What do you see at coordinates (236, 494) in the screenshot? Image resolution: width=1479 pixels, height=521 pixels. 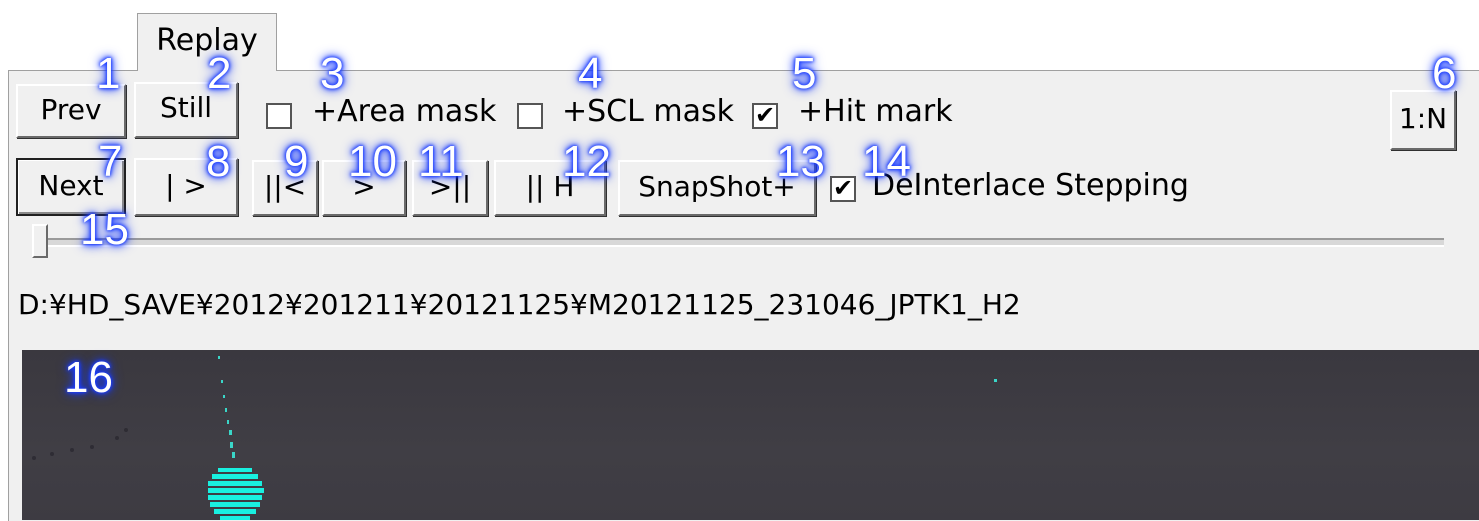 I see `meteor-head` at bounding box center [236, 494].